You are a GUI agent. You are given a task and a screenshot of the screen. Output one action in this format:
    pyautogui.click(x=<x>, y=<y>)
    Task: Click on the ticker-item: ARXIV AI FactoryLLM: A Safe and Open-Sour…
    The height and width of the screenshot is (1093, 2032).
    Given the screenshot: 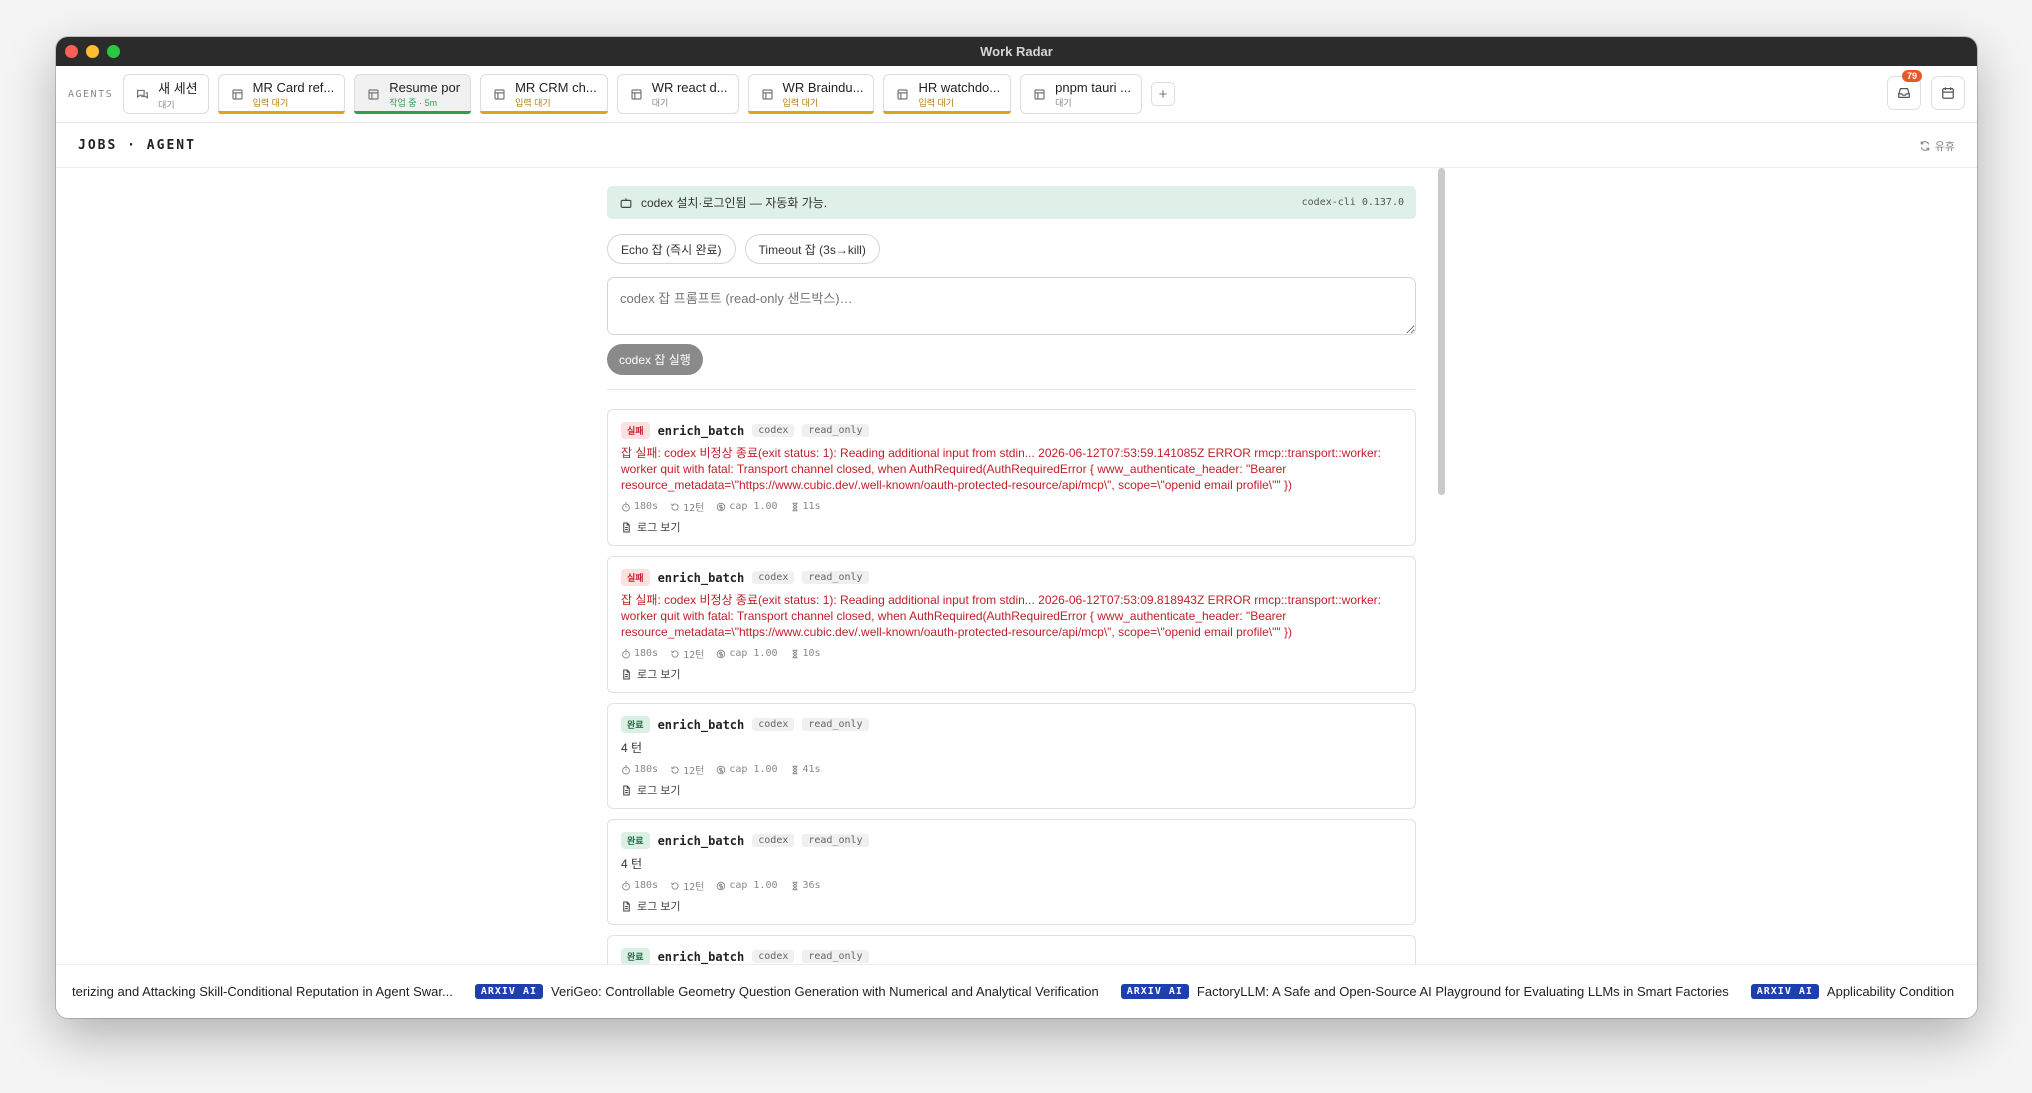 What is the action you would take?
    pyautogui.click(x=1424, y=991)
    